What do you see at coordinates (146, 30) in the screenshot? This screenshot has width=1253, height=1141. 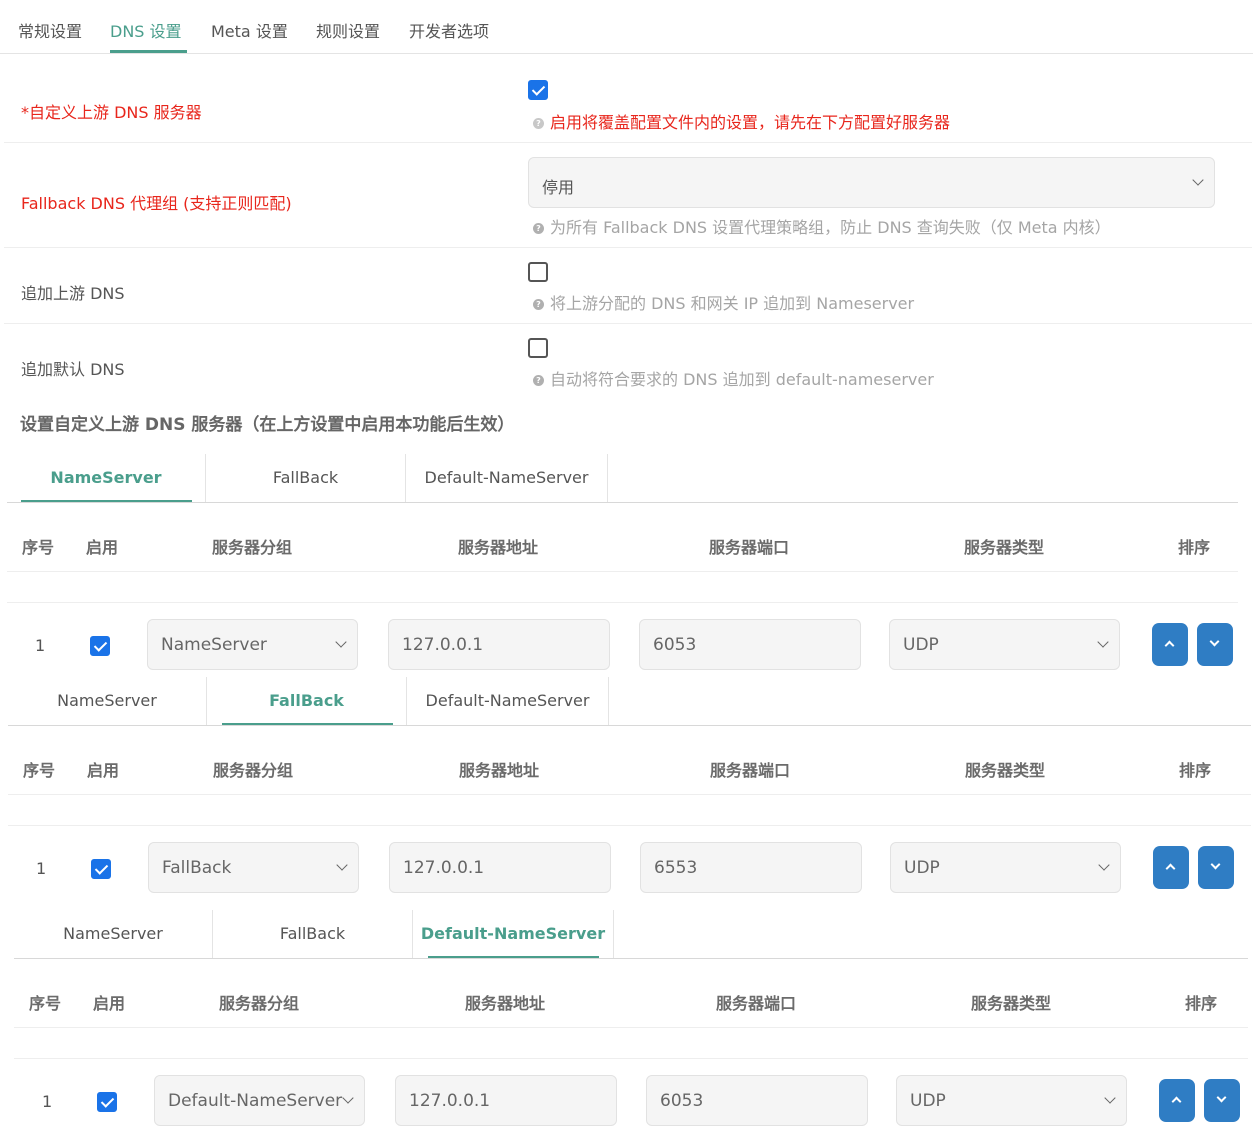 I see `tab-dns-settings: DNS 设置` at bounding box center [146, 30].